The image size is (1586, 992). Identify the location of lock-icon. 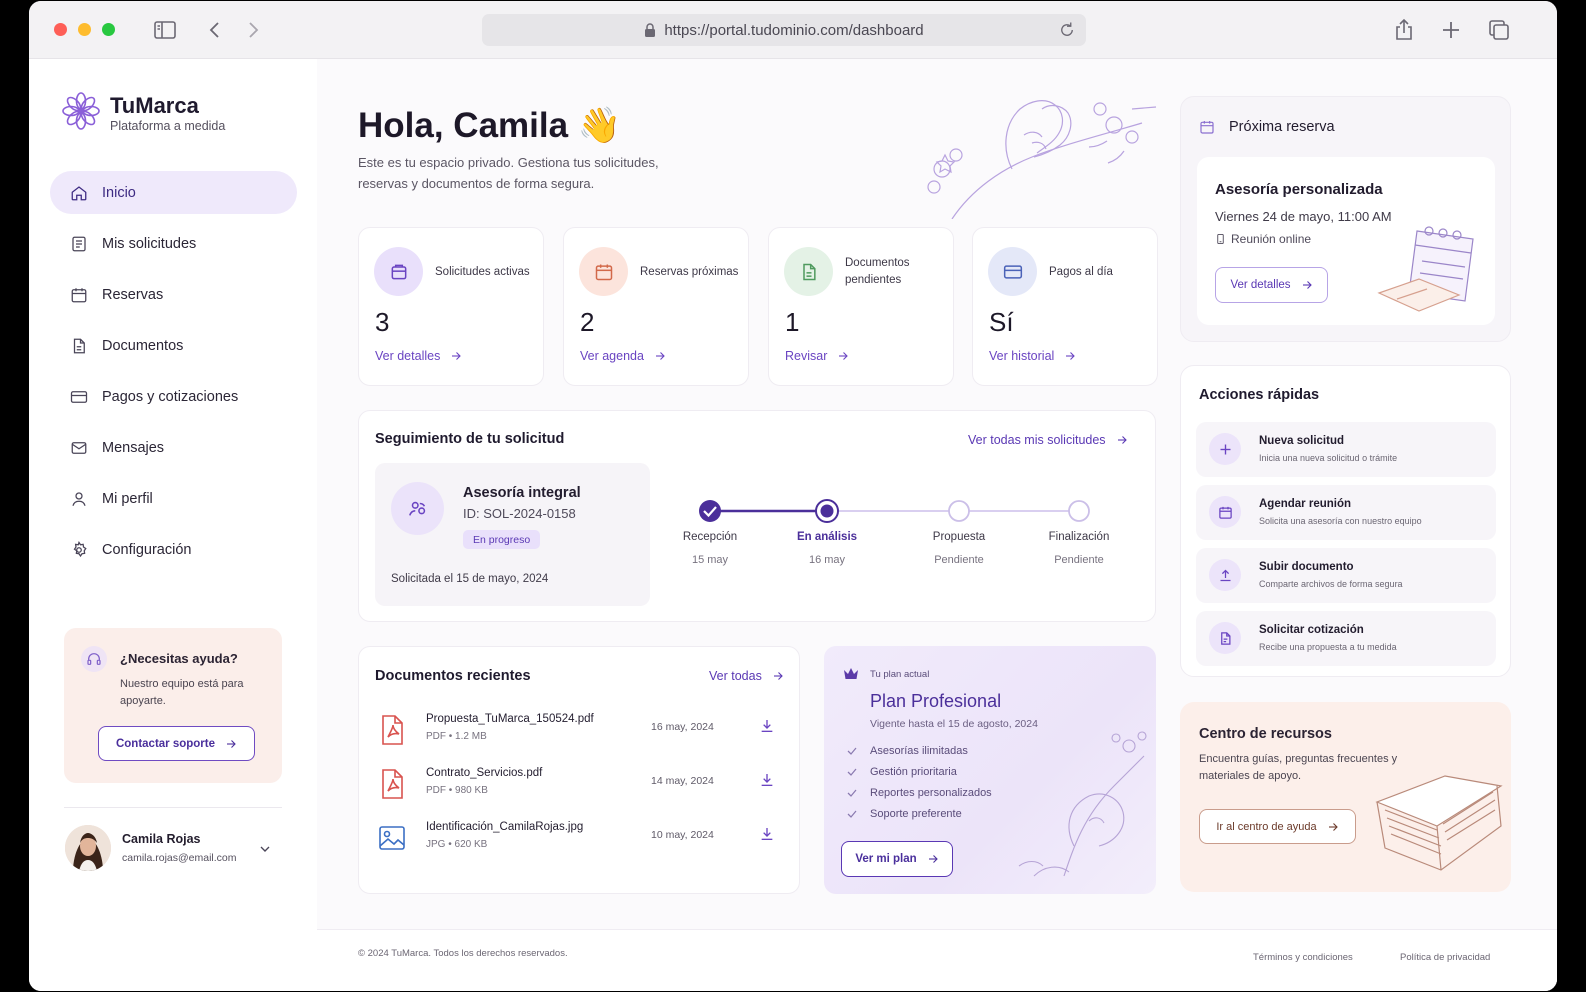
(650, 30).